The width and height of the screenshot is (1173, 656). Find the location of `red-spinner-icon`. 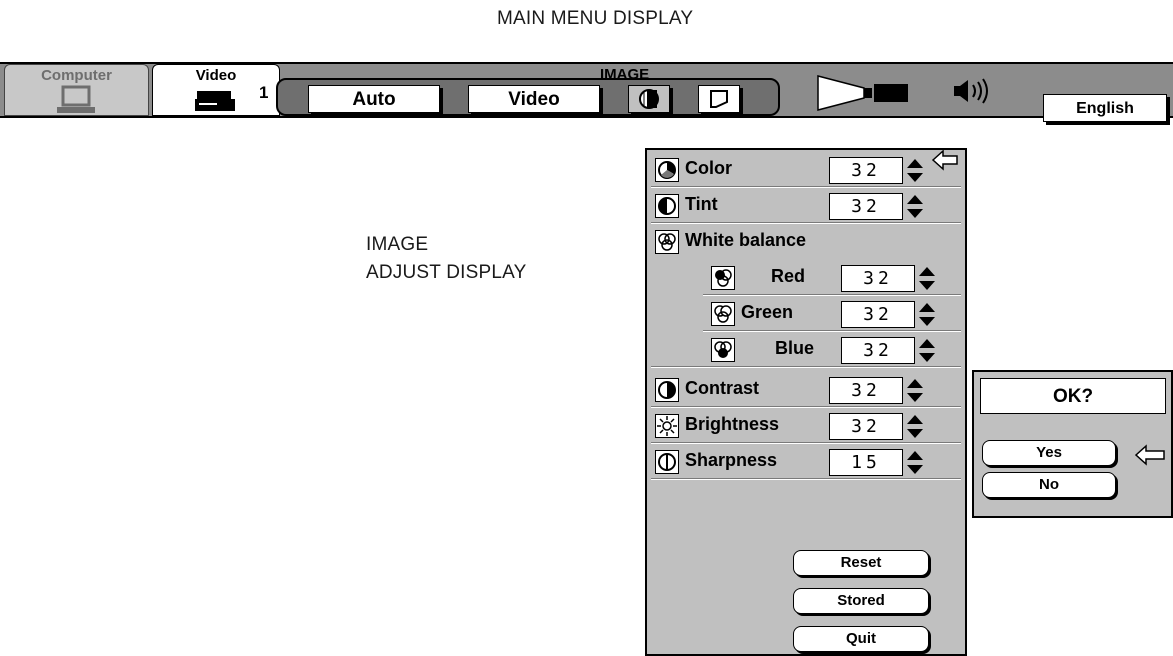

red-spinner-icon is located at coordinates (927, 278).